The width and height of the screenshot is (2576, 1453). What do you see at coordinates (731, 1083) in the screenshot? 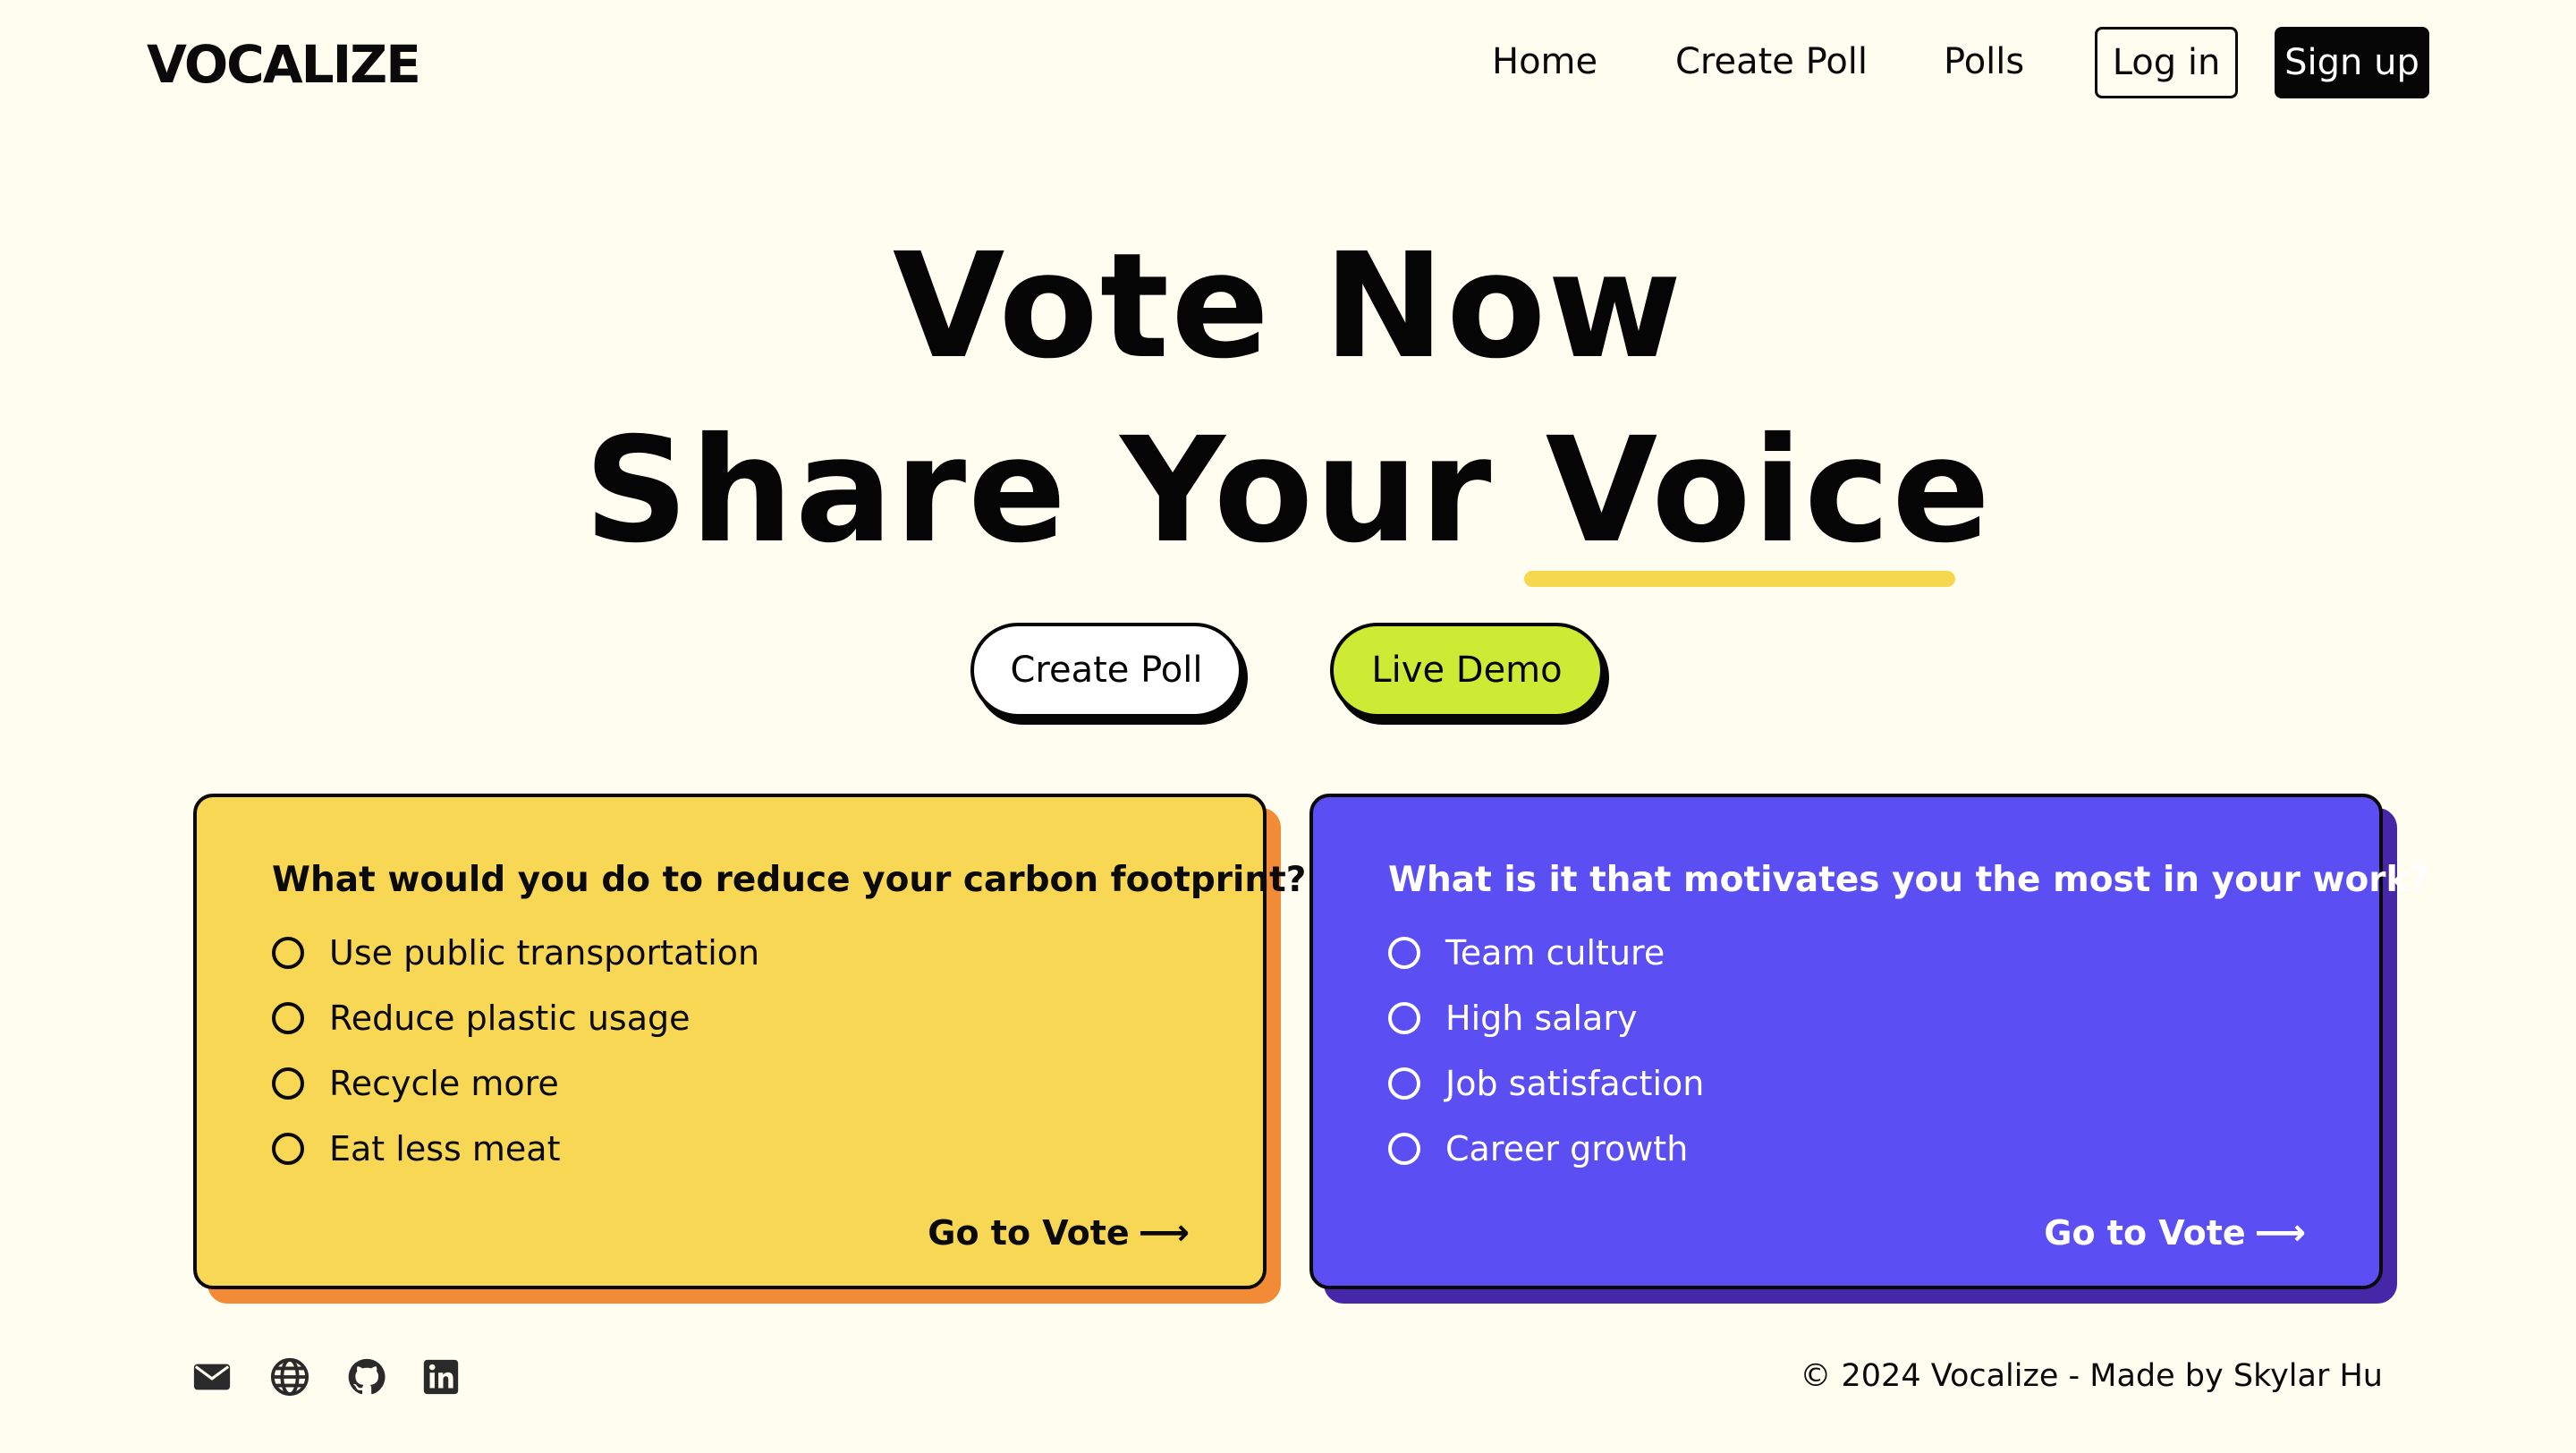
I see `poll-option: Recycle more` at bounding box center [731, 1083].